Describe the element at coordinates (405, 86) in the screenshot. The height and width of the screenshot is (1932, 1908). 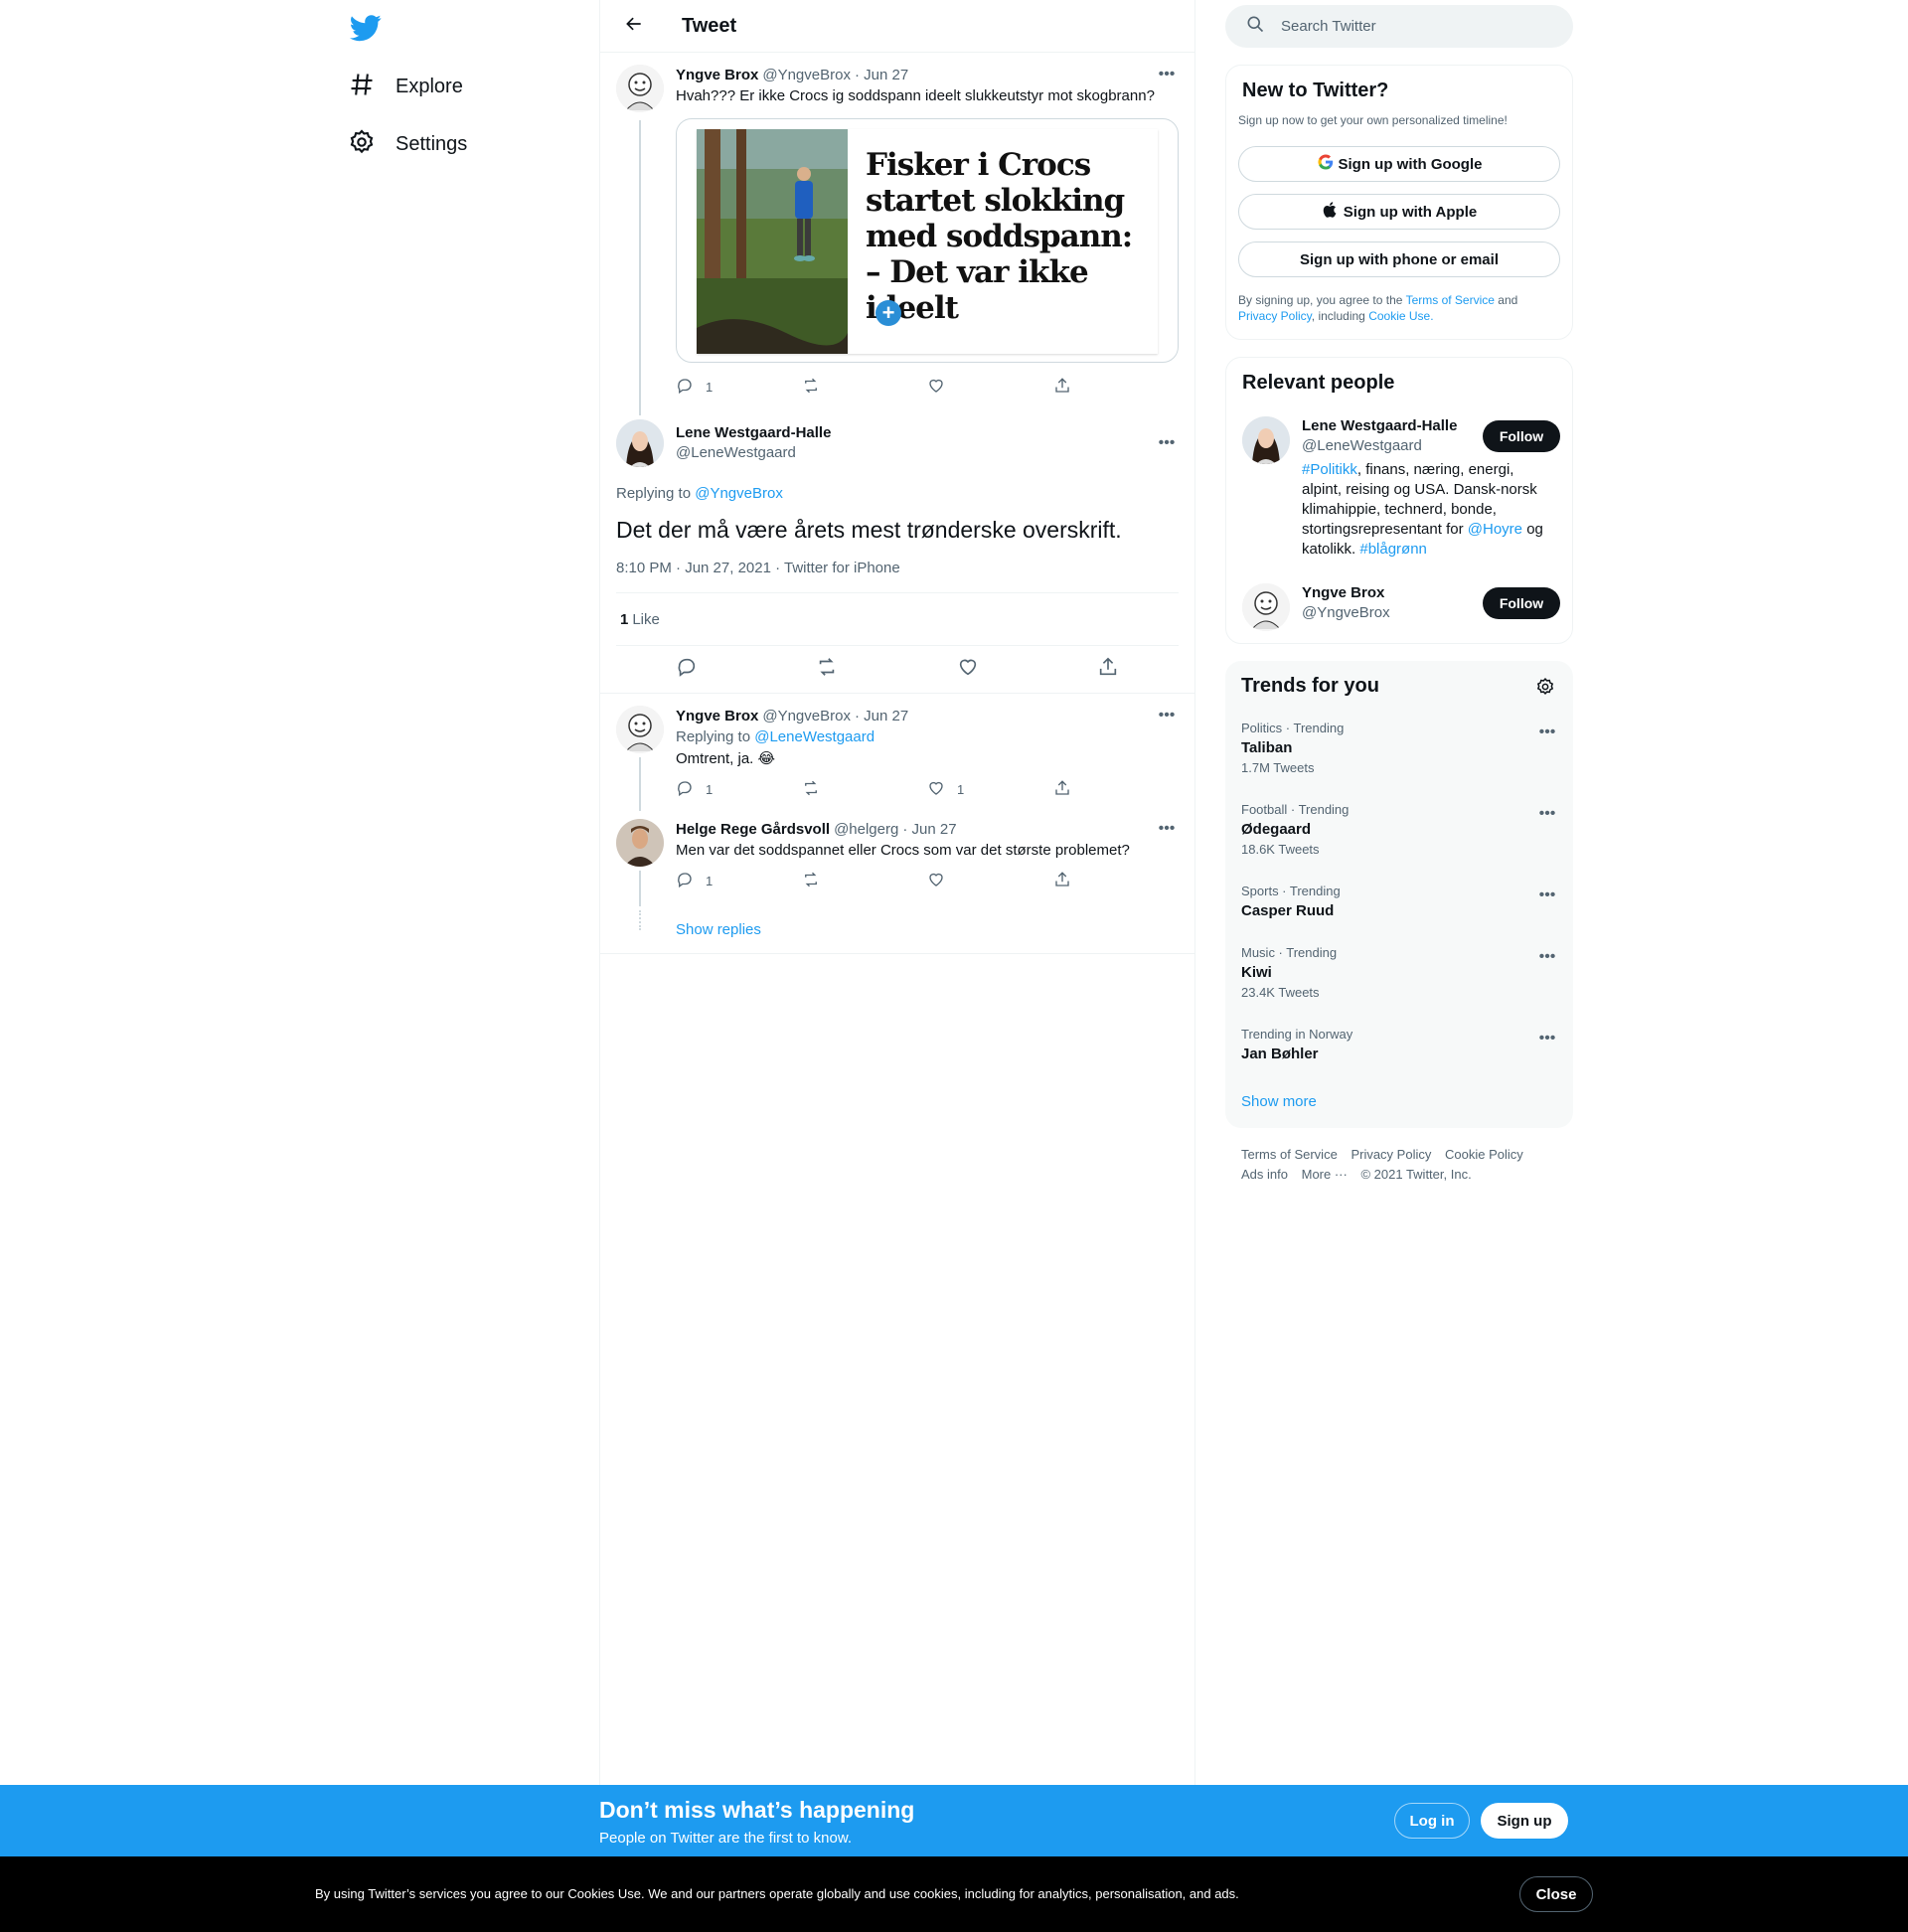
I see `nav-item-explore: Explore` at that location.